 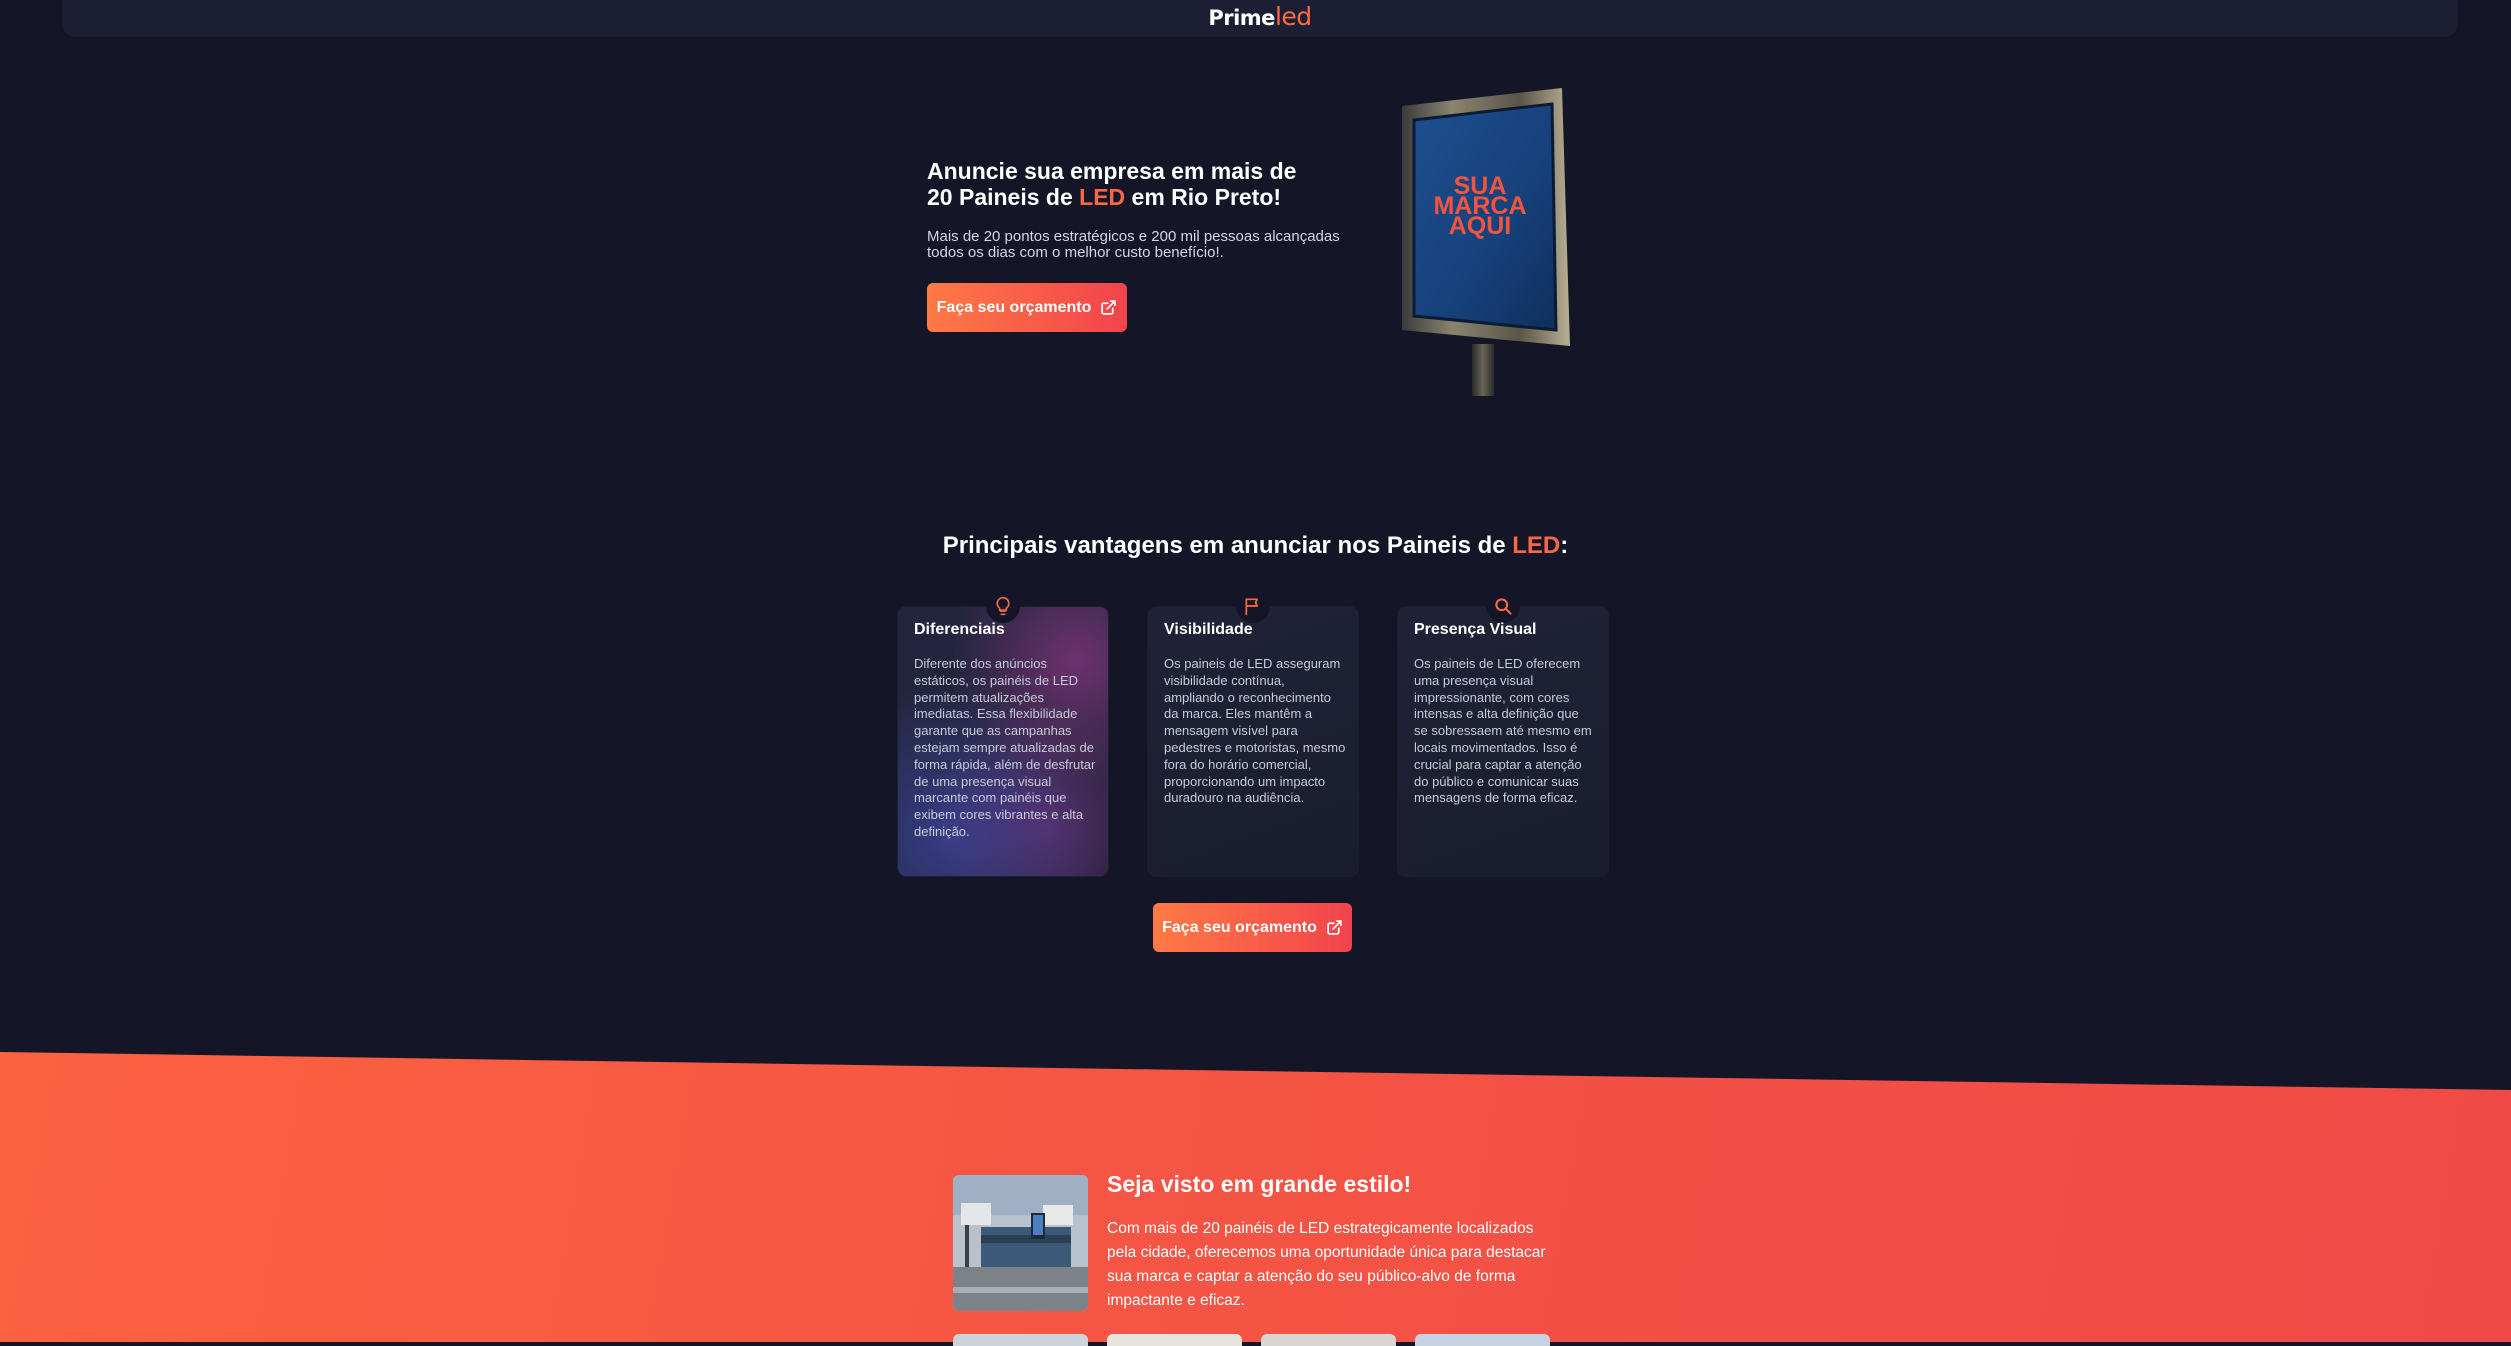 I want to click on card-title: Diferenciais, so click(x=959, y=629).